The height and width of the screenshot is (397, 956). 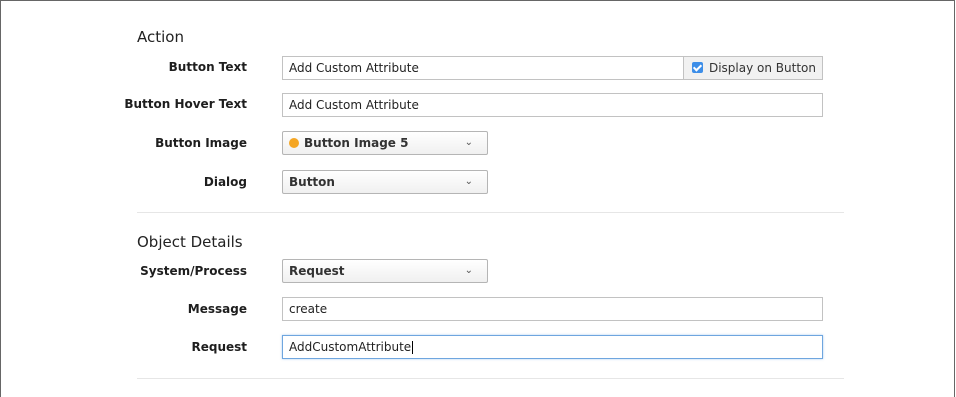 What do you see at coordinates (219, 347) in the screenshot?
I see `request-label: Request` at bounding box center [219, 347].